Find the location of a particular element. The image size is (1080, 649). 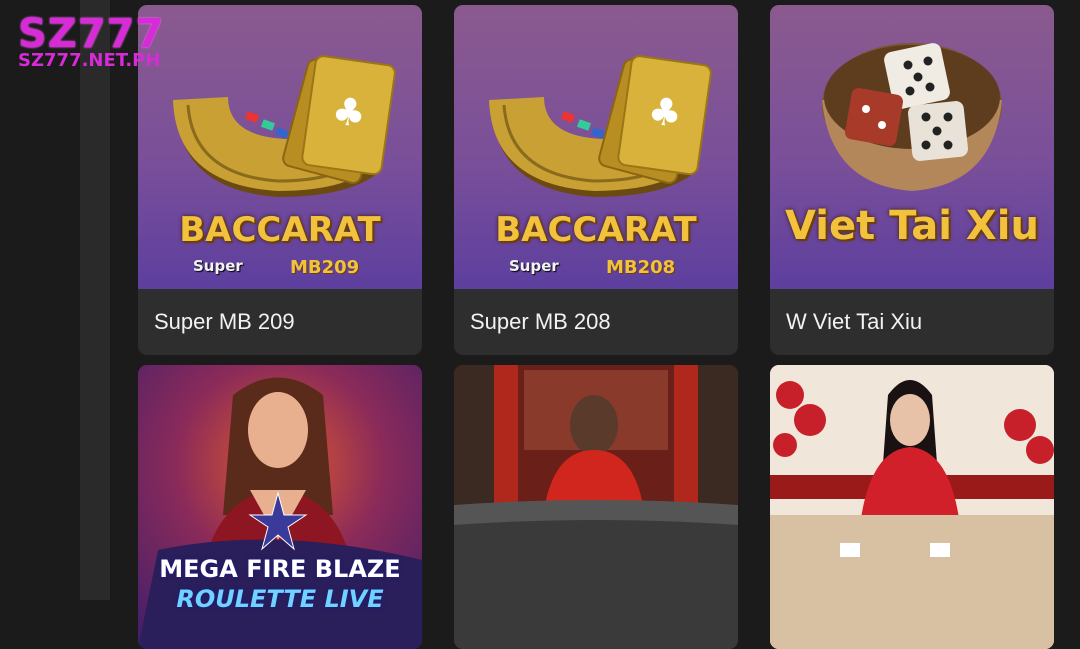

game-thumbnail: MEGA FIRE BLAZE ROULETTE LIVE is located at coordinates (280, 507).